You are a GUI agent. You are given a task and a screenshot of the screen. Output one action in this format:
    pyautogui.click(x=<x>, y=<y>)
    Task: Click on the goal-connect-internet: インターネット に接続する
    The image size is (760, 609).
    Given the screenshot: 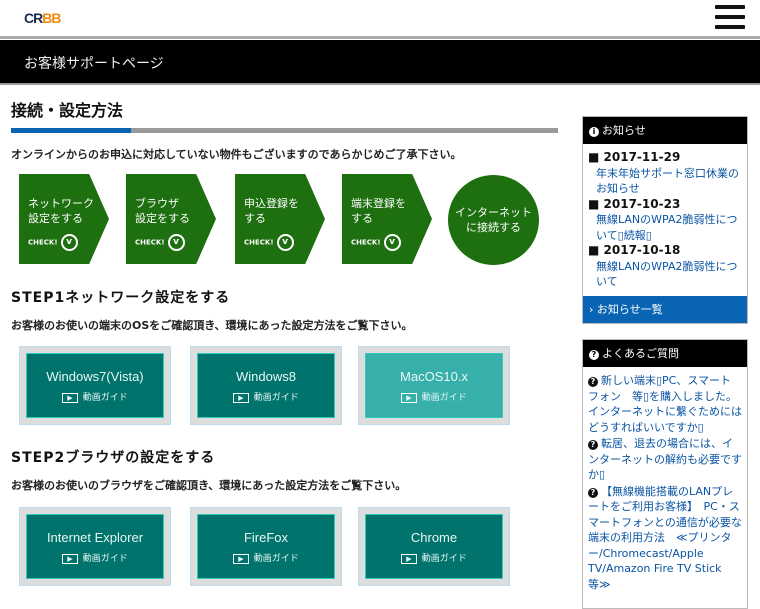 What is the action you would take?
    pyautogui.click(x=493, y=220)
    